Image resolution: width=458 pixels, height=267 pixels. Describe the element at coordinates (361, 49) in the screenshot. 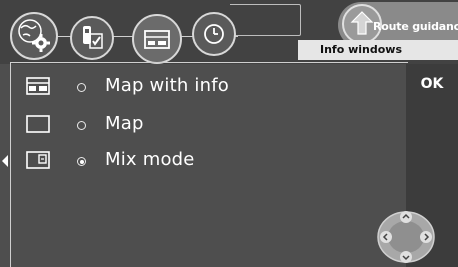

I see `active-section-label: Info windows` at that location.